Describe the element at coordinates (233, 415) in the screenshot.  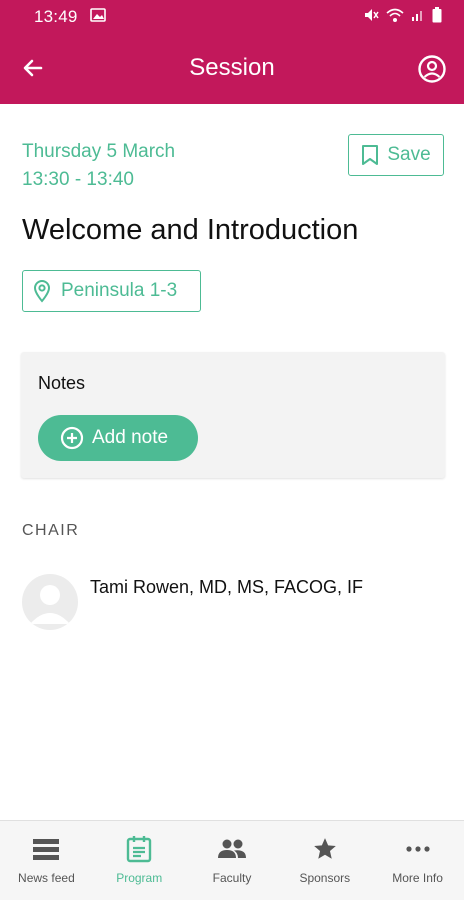
I see `notes-card: Notes Add note` at that location.